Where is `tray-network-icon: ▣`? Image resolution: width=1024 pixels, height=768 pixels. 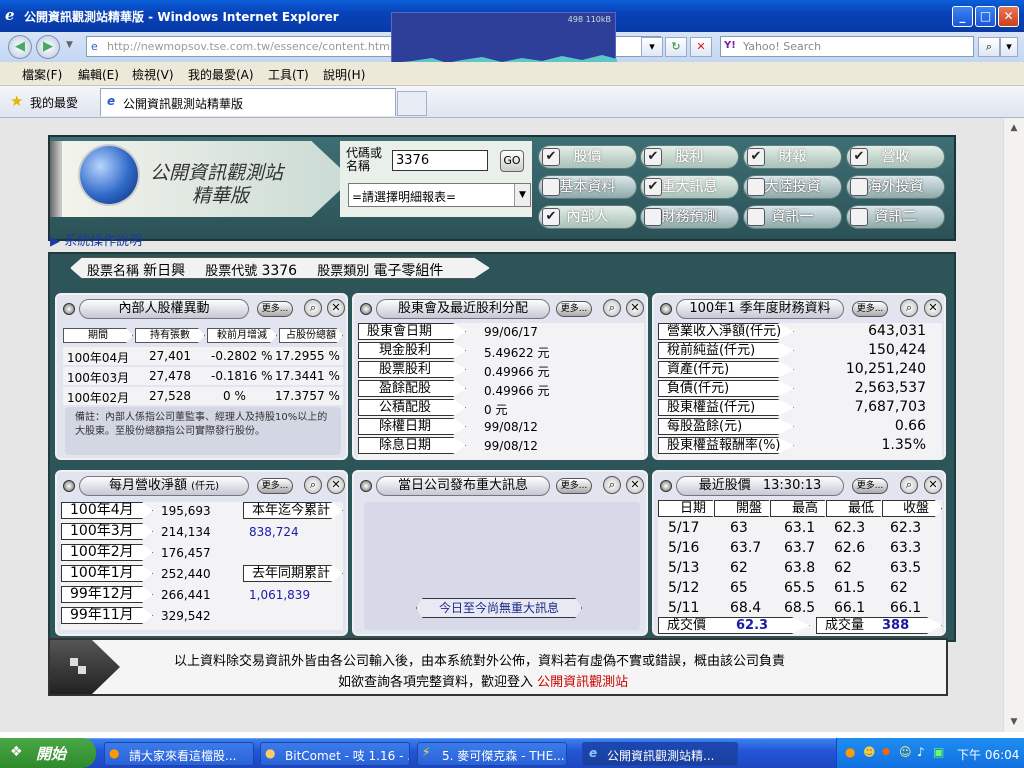 tray-network-icon: ▣ is located at coordinates (938, 752).